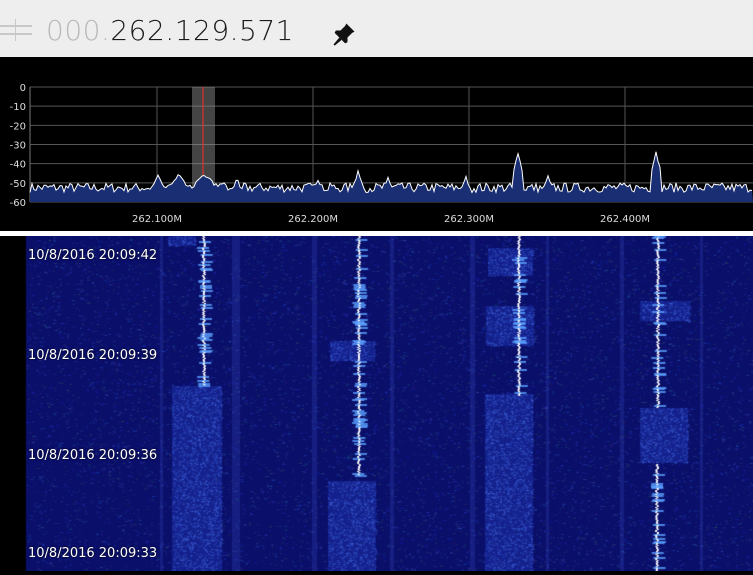 The image size is (753, 575). I want to click on y-tick-label: -40, so click(18, 165).